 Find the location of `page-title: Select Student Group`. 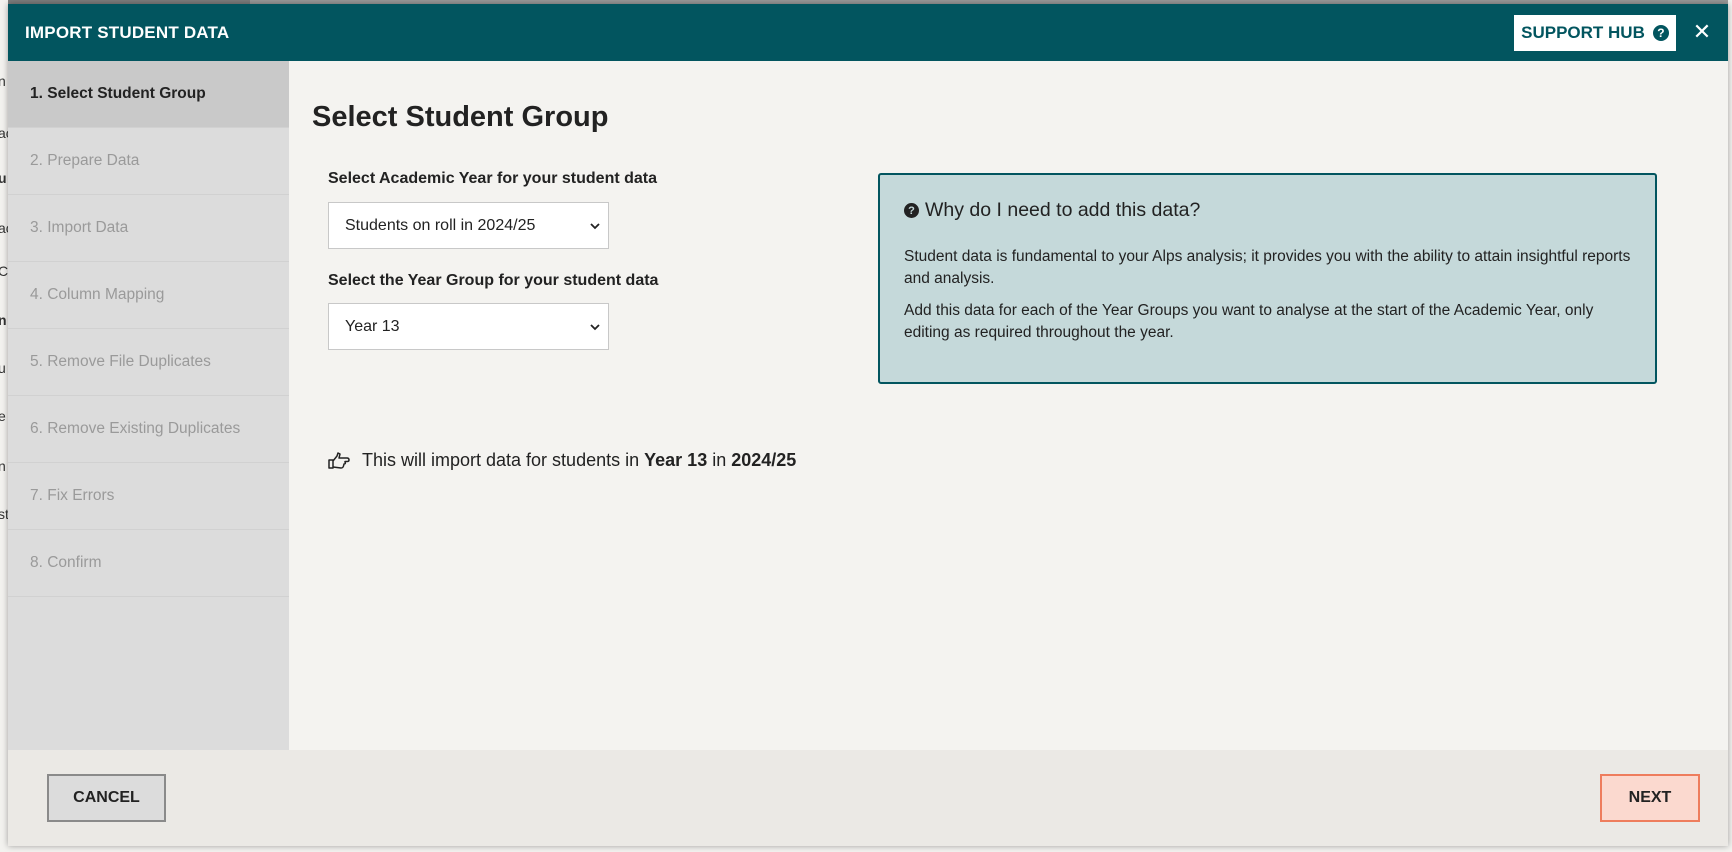

page-title: Select Student Group is located at coordinates (460, 117).